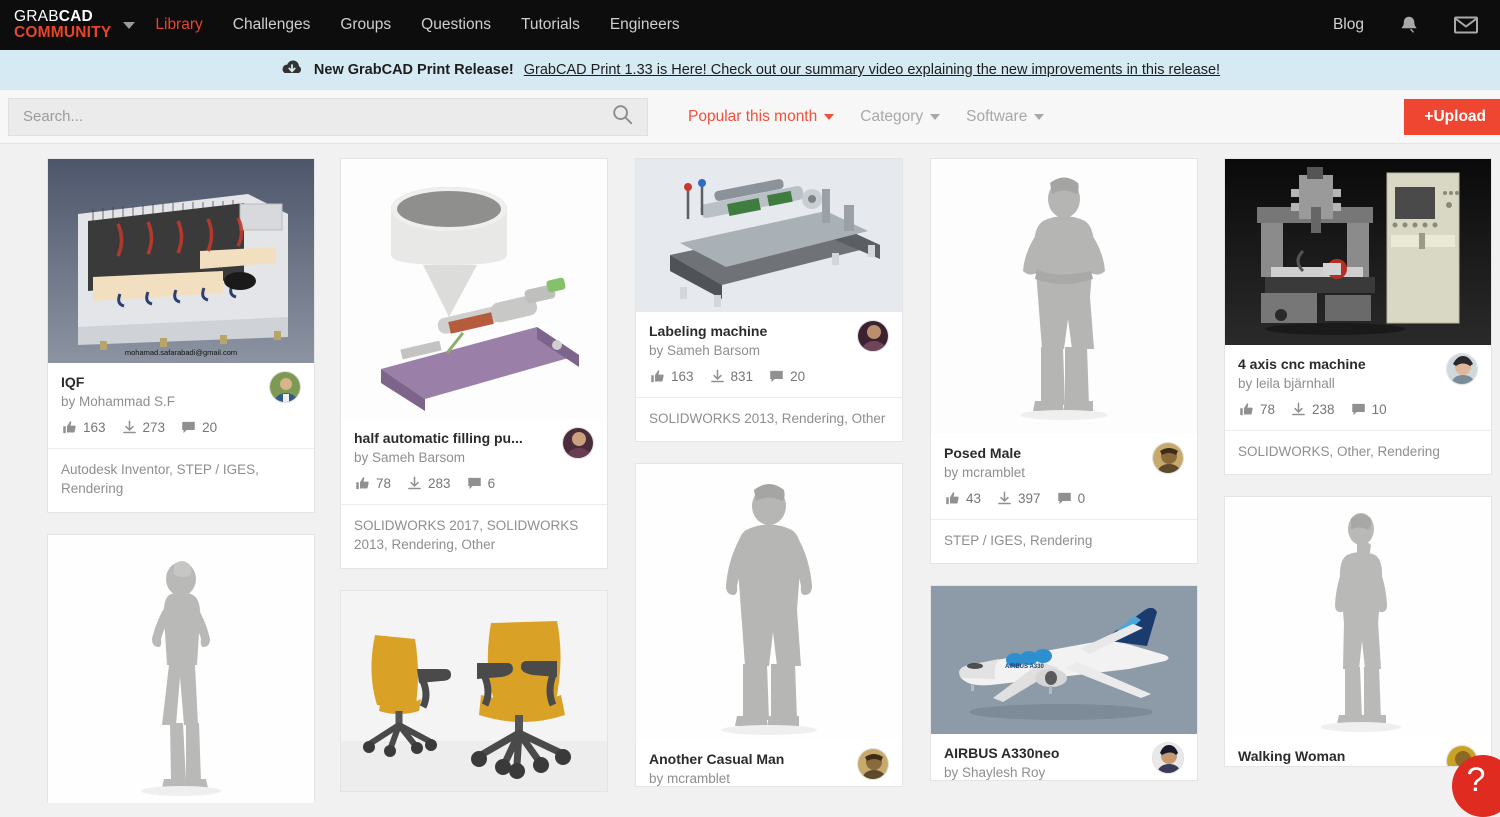 Image resolution: width=1500 pixels, height=817 pixels. What do you see at coordinates (1358, 617) in the screenshot?
I see `walking-woman-render` at bounding box center [1358, 617].